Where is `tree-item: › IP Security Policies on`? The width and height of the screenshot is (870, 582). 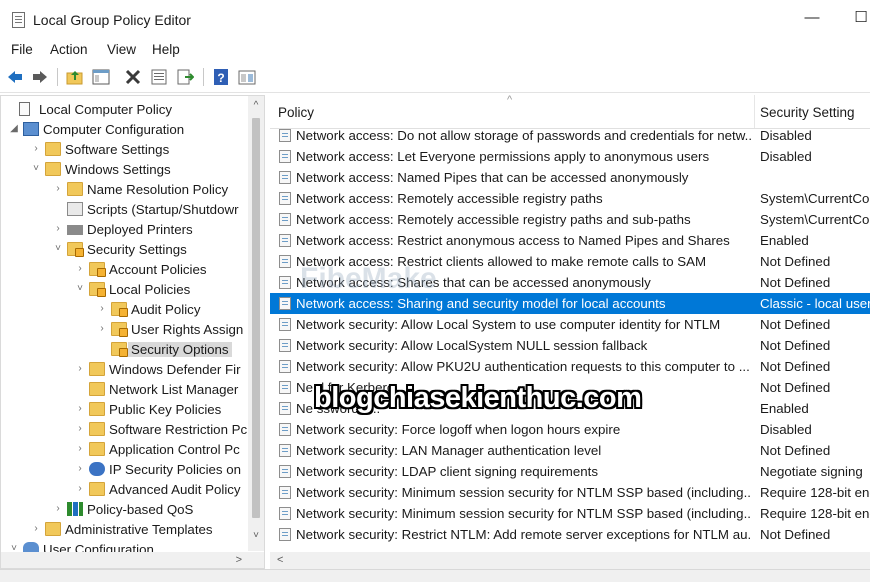 tree-item: › IP Security Policies on is located at coordinates (125, 470).